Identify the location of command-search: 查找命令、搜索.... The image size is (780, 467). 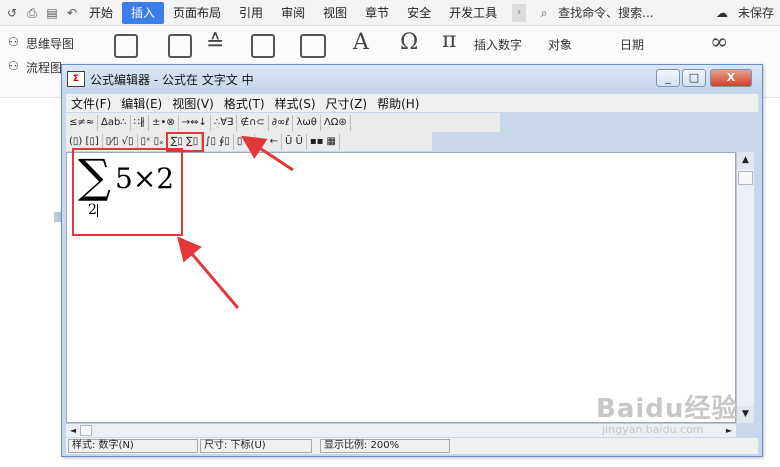
(602, 12).